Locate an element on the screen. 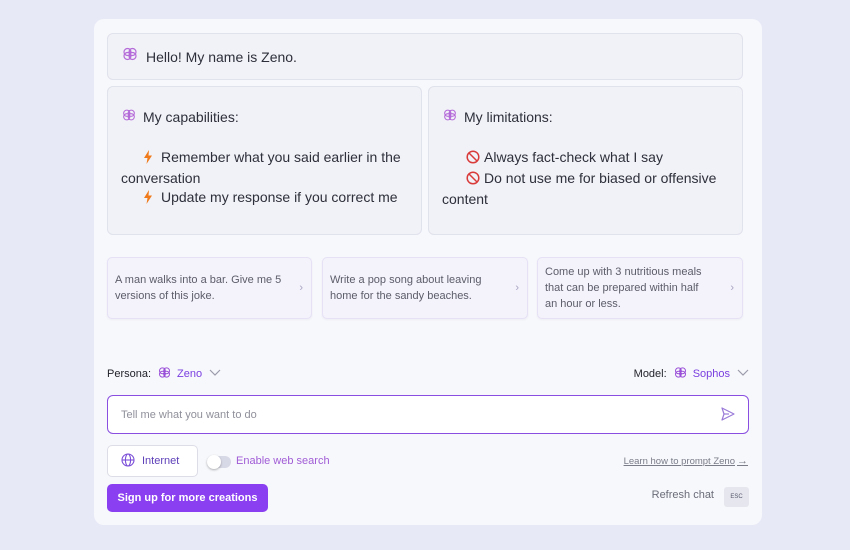 The height and width of the screenshot is (550, 850). persona-label: Persona: is located at coordinates (129, 374).